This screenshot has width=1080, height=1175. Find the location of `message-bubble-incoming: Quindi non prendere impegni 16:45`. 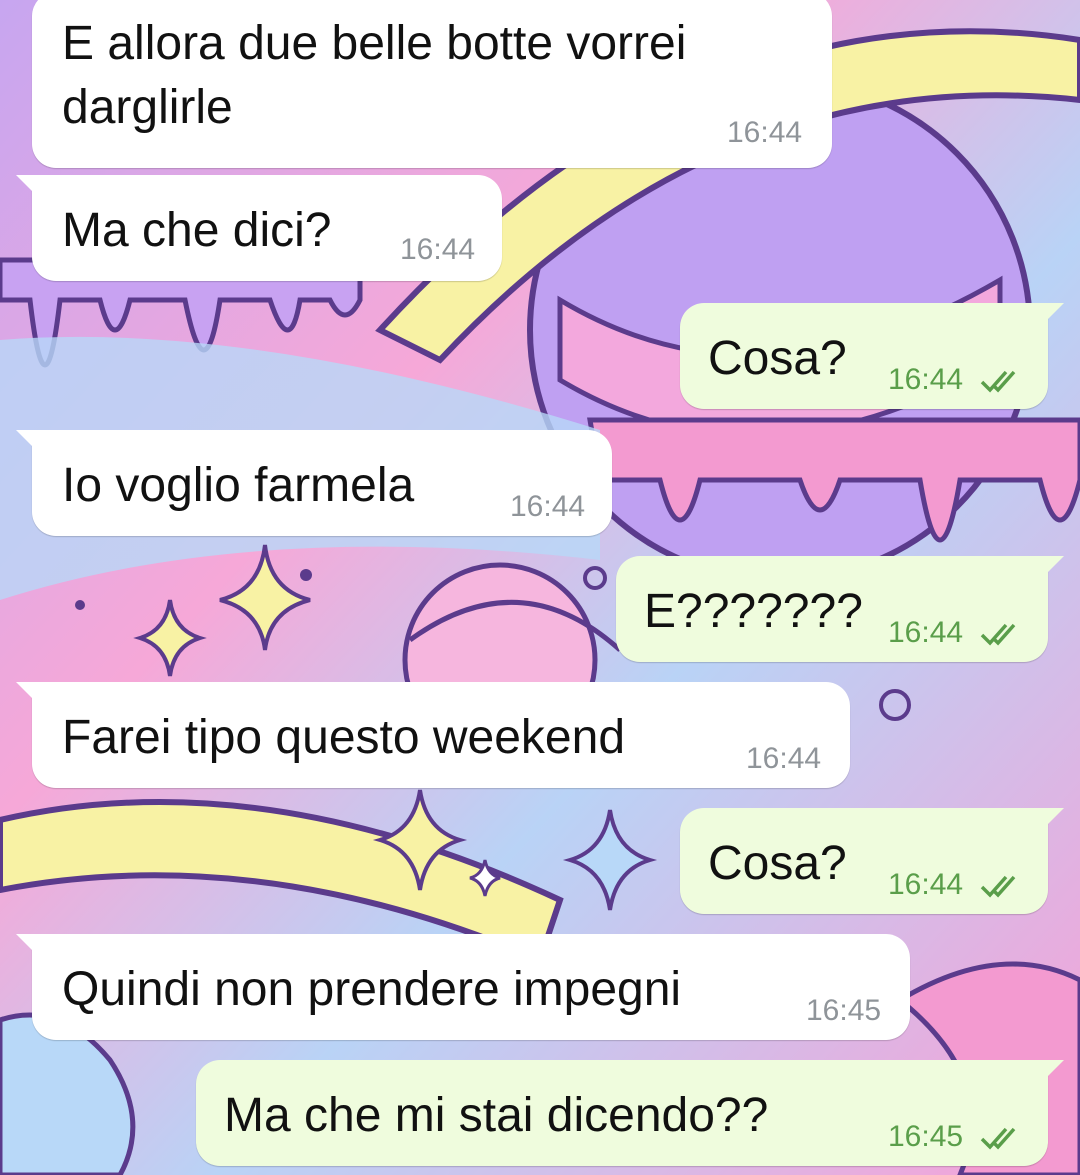

message-bubble-incoming: Quindi non prendere impegni 16:45 is located at coordinates (463, 987).